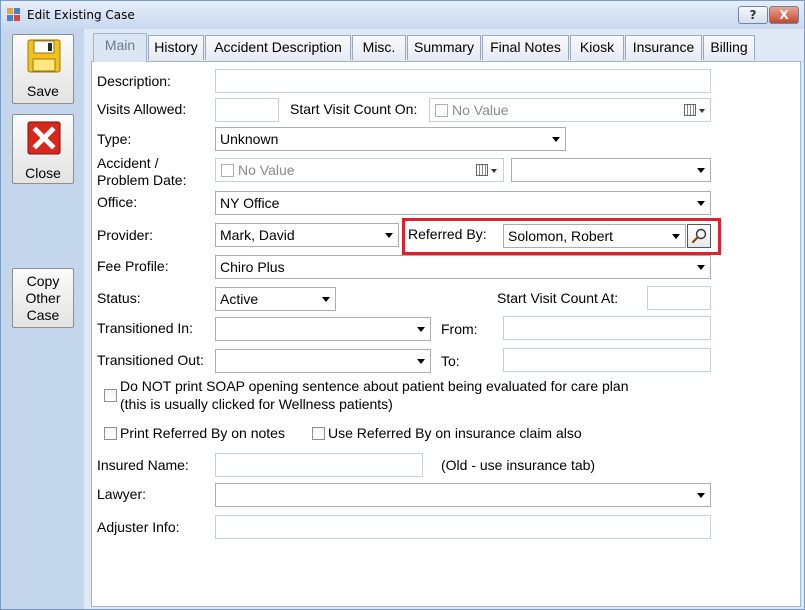 The height and width of the screenshot is (610, 805). What do you see at coordinates (128, 163) in the screenshot?
I see `accident-date-label-1: Accident /` at bounding box center [128, 163].